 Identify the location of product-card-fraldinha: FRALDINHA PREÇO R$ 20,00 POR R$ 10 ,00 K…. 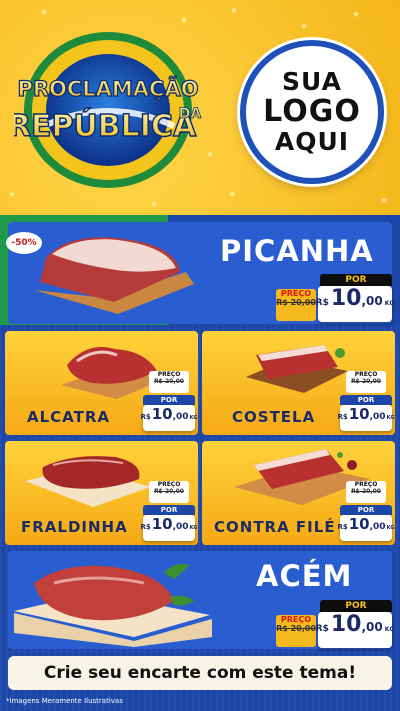
(101, 493).